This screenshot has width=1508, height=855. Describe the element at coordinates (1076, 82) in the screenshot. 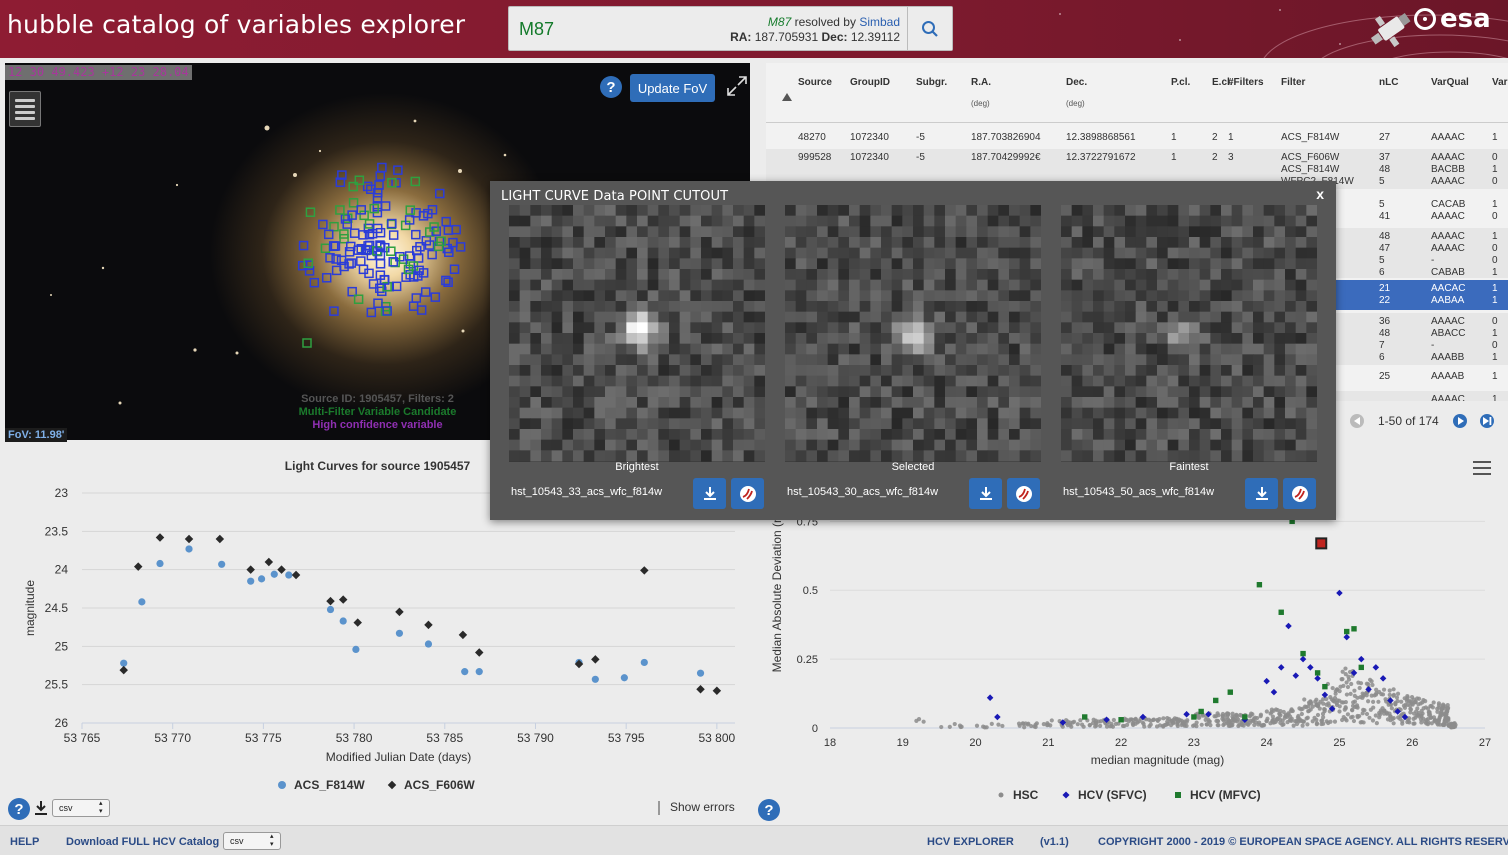

I see `column-header: Dec.` at that location.